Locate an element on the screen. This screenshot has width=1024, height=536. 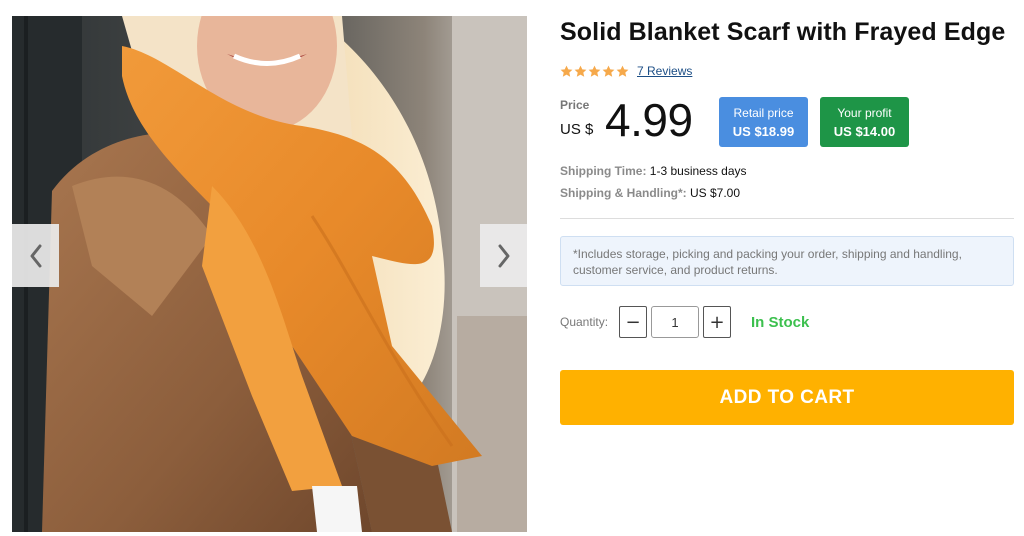
shipping-handling: Shipping & Handling*: US $7.00 is located at coordinates (650, 193).